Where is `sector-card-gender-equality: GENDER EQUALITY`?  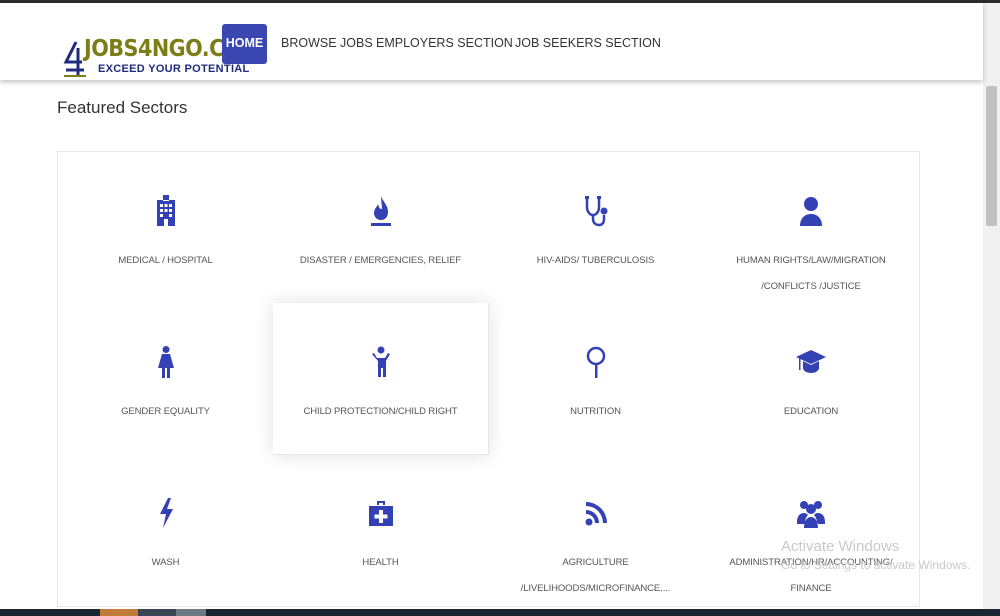
sector-card-gender-equality: GENDER EQUALITY is located at coordinates (166, 379).